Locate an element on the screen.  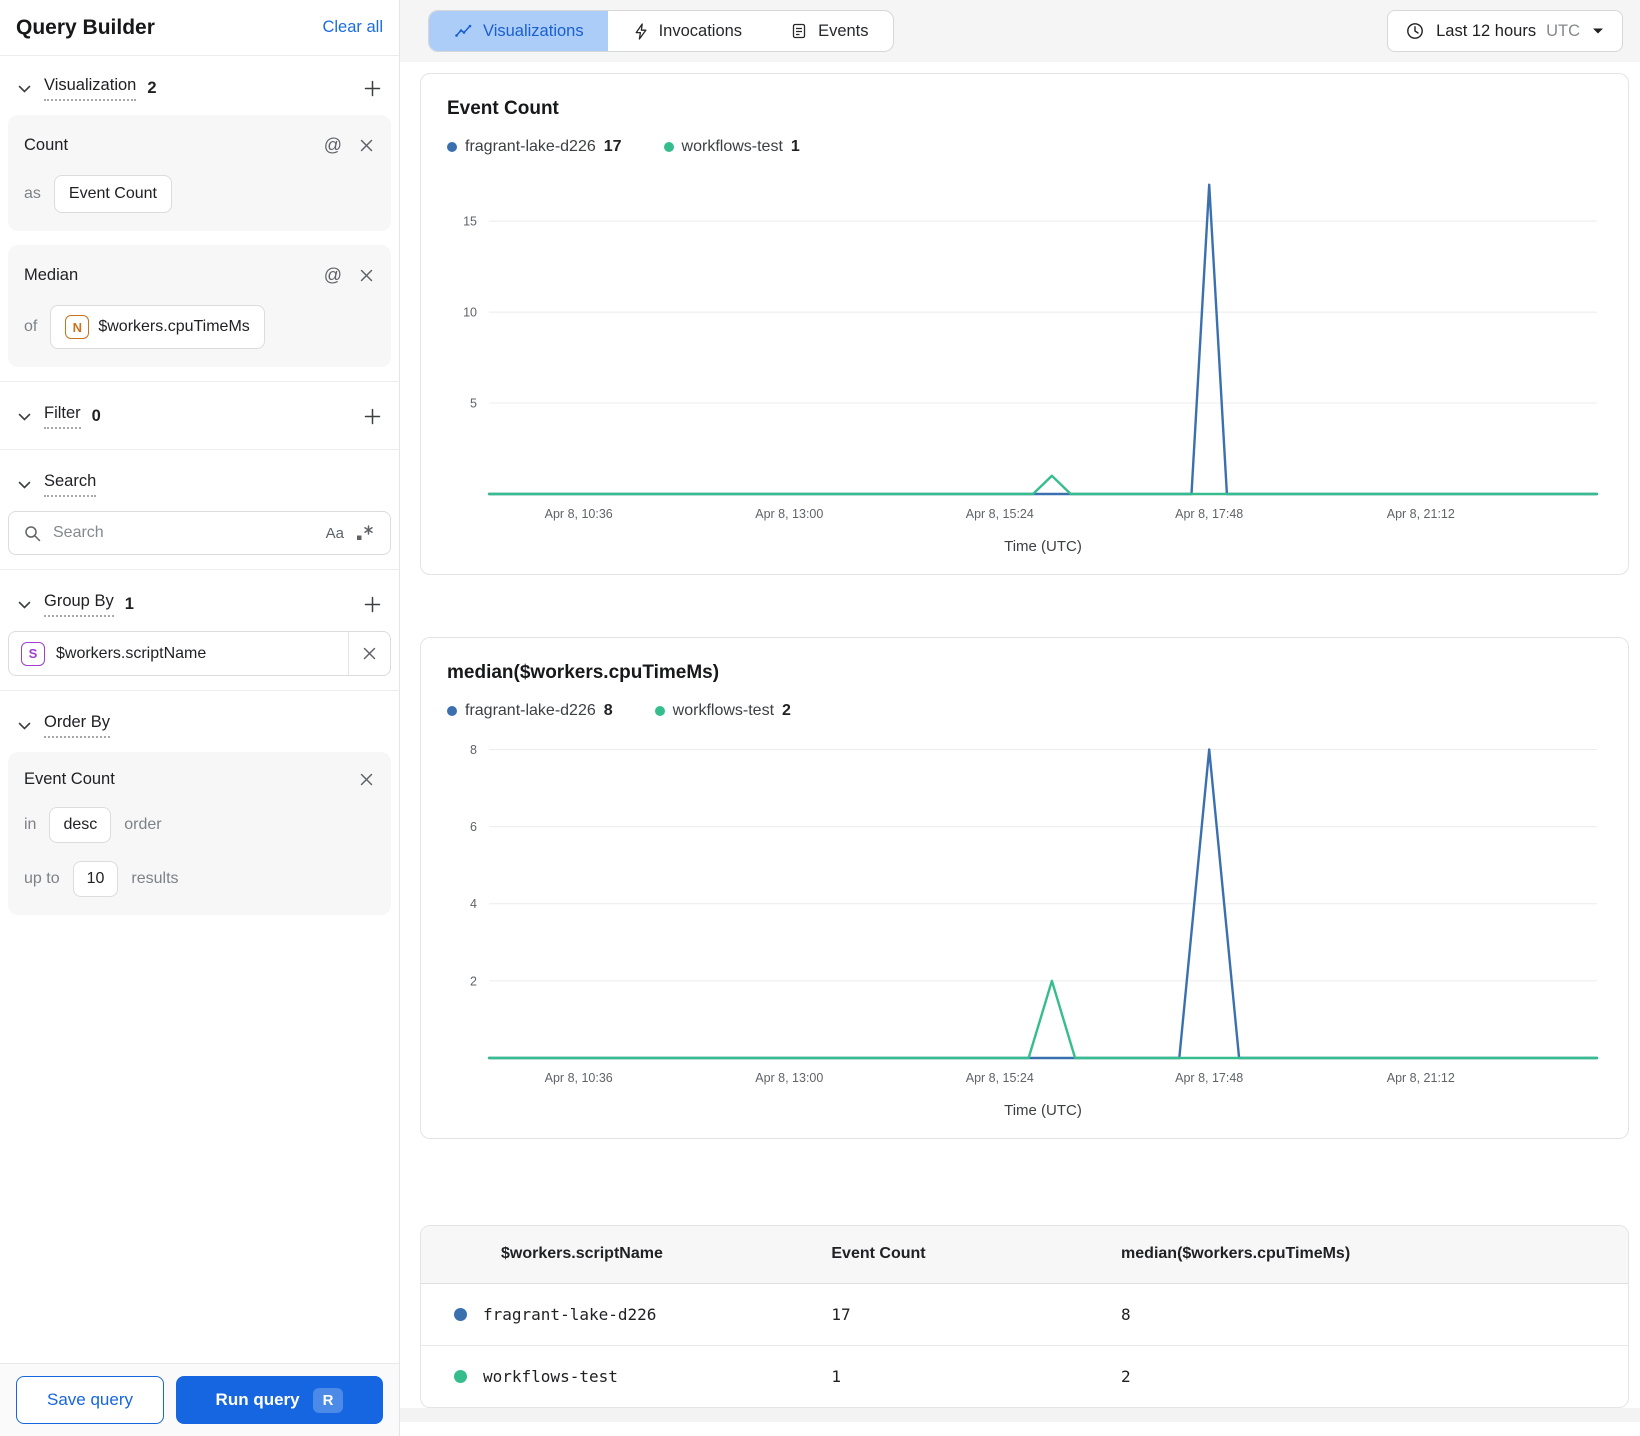
visualization-card-title: Count is located at coordinates (46, 145).